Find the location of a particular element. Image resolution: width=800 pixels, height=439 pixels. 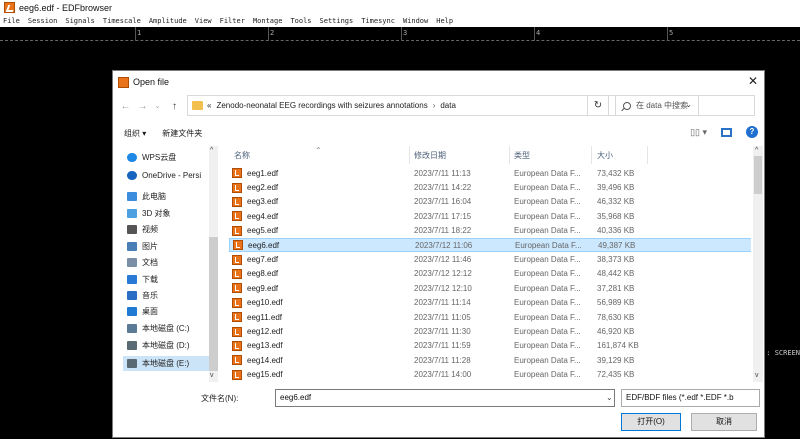

column-header-size: 大小 is located at coordinates (605, 155).